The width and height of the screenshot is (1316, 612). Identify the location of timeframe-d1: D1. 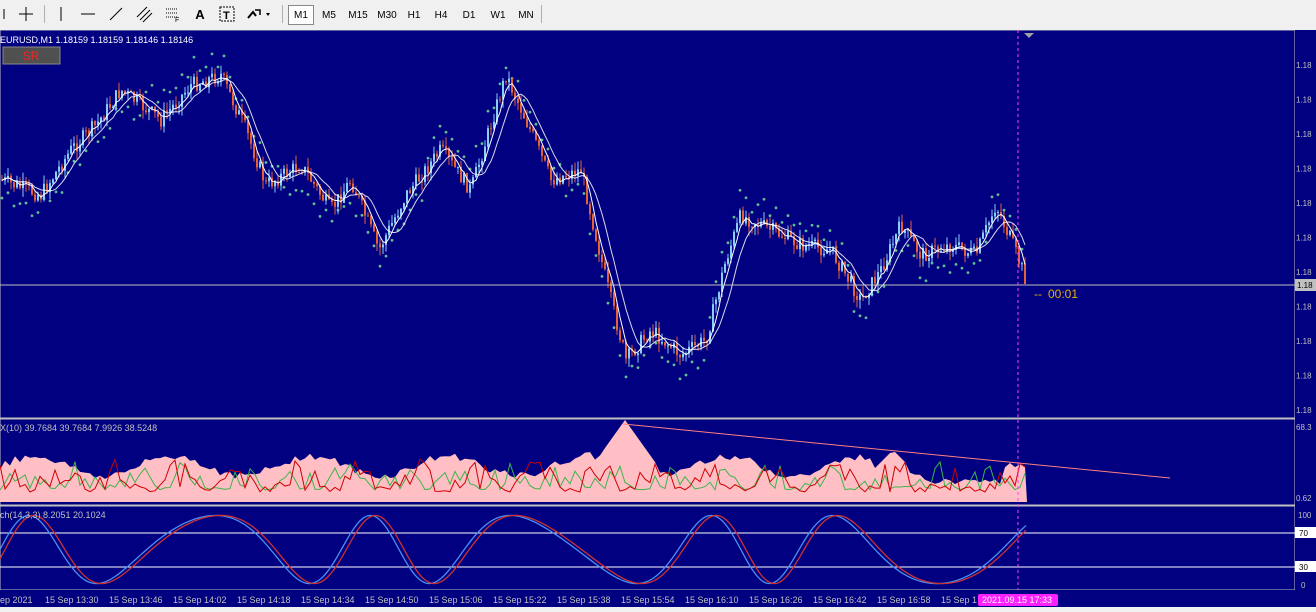
(469, 15).